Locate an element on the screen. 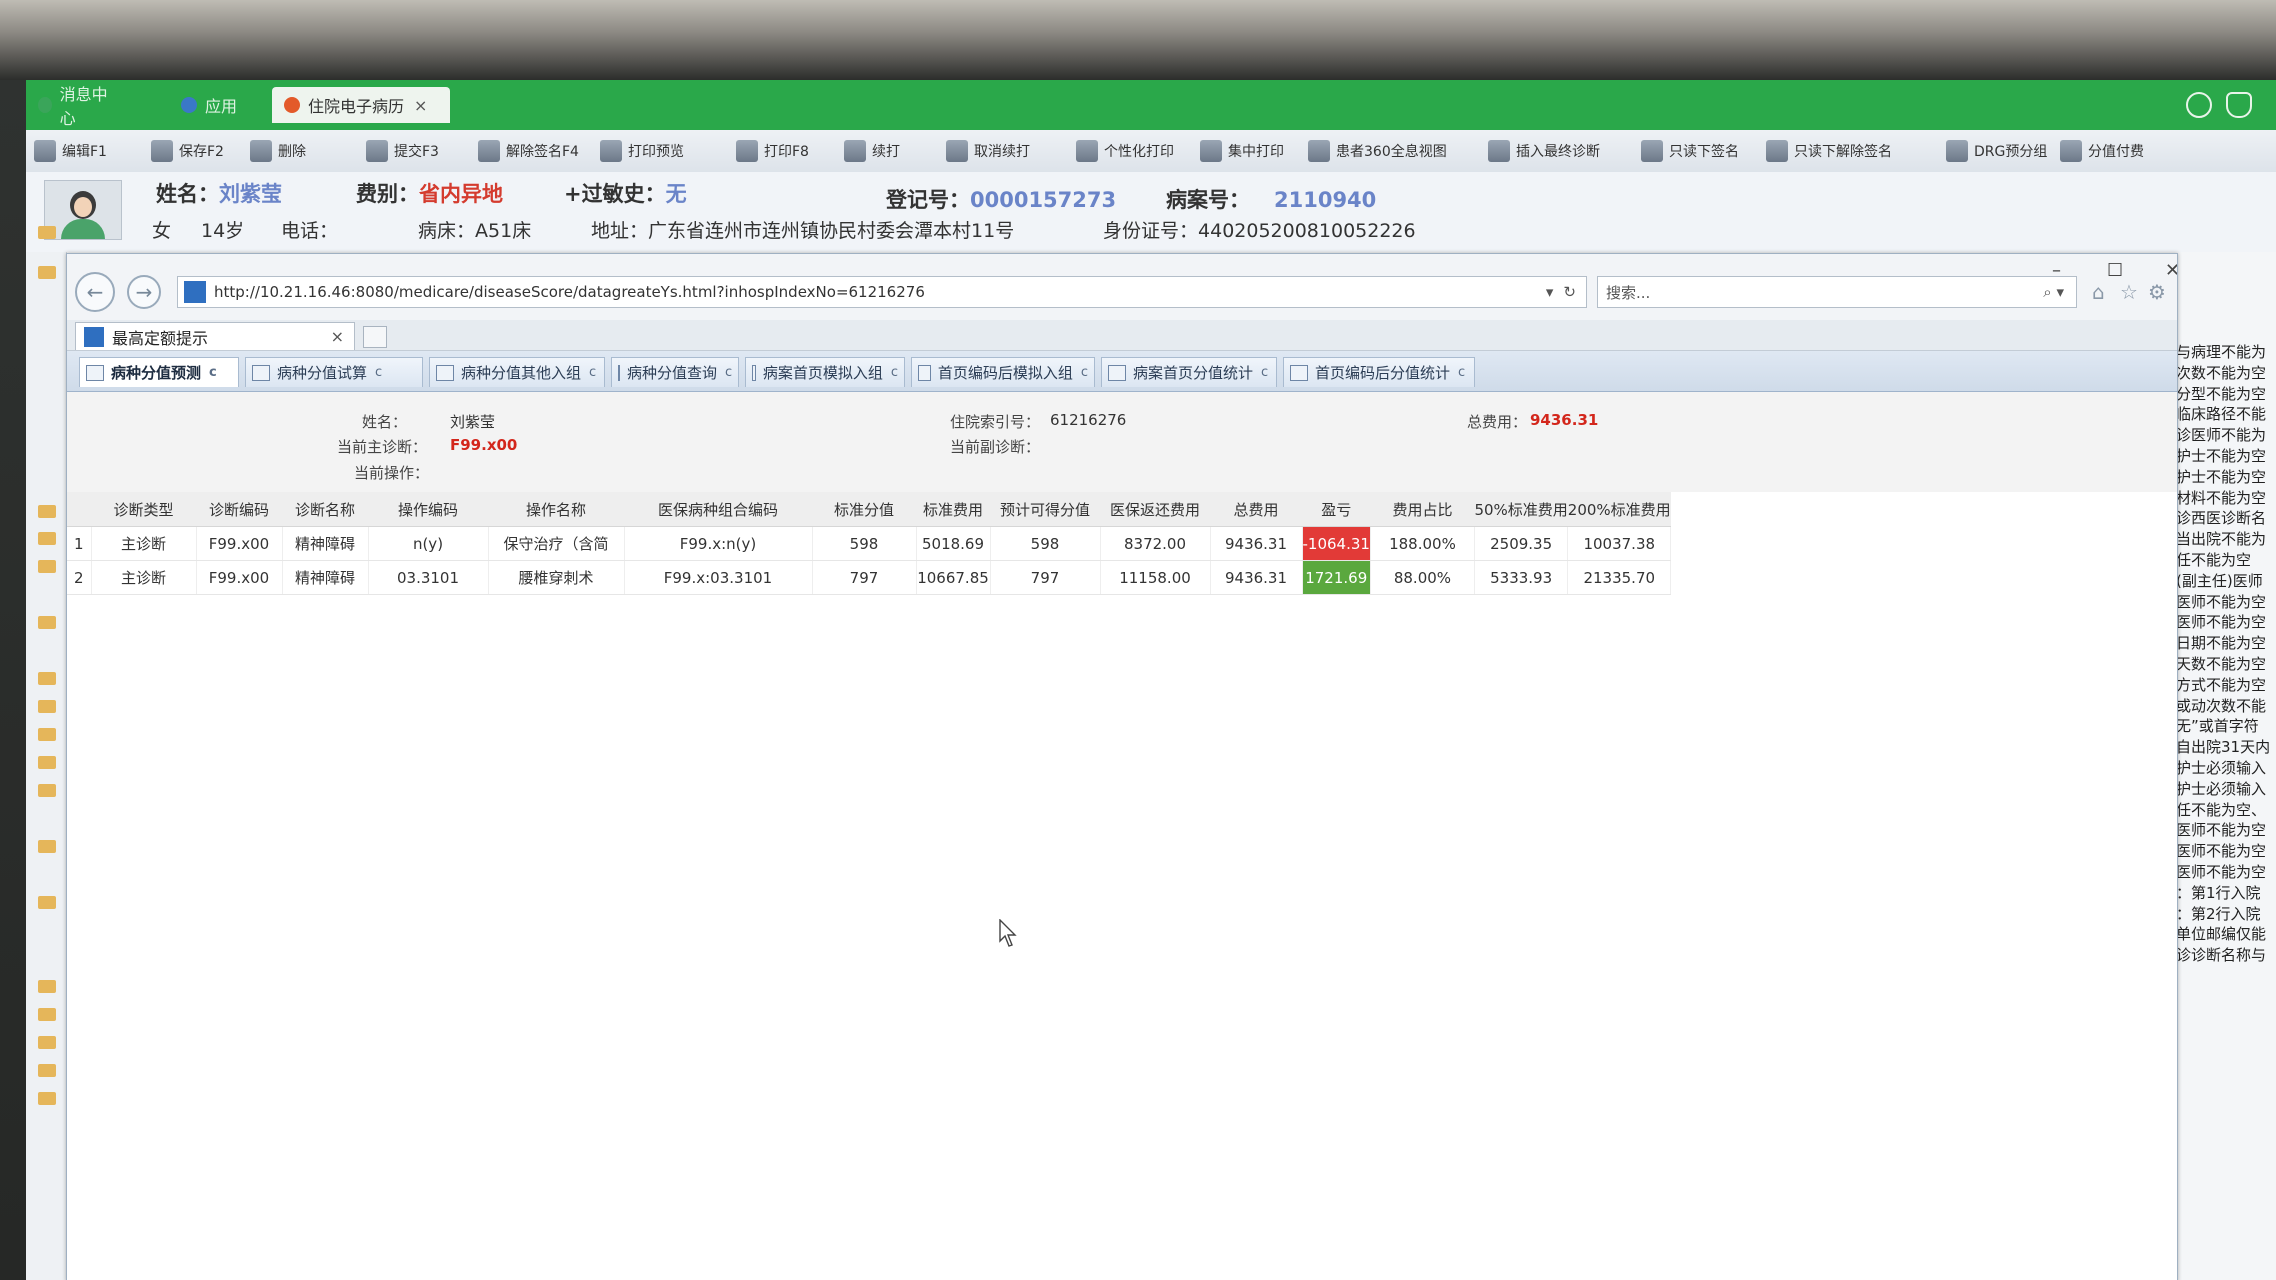  app-tab-emr: 住院电子病历 × is located at coordinates (361, 105).